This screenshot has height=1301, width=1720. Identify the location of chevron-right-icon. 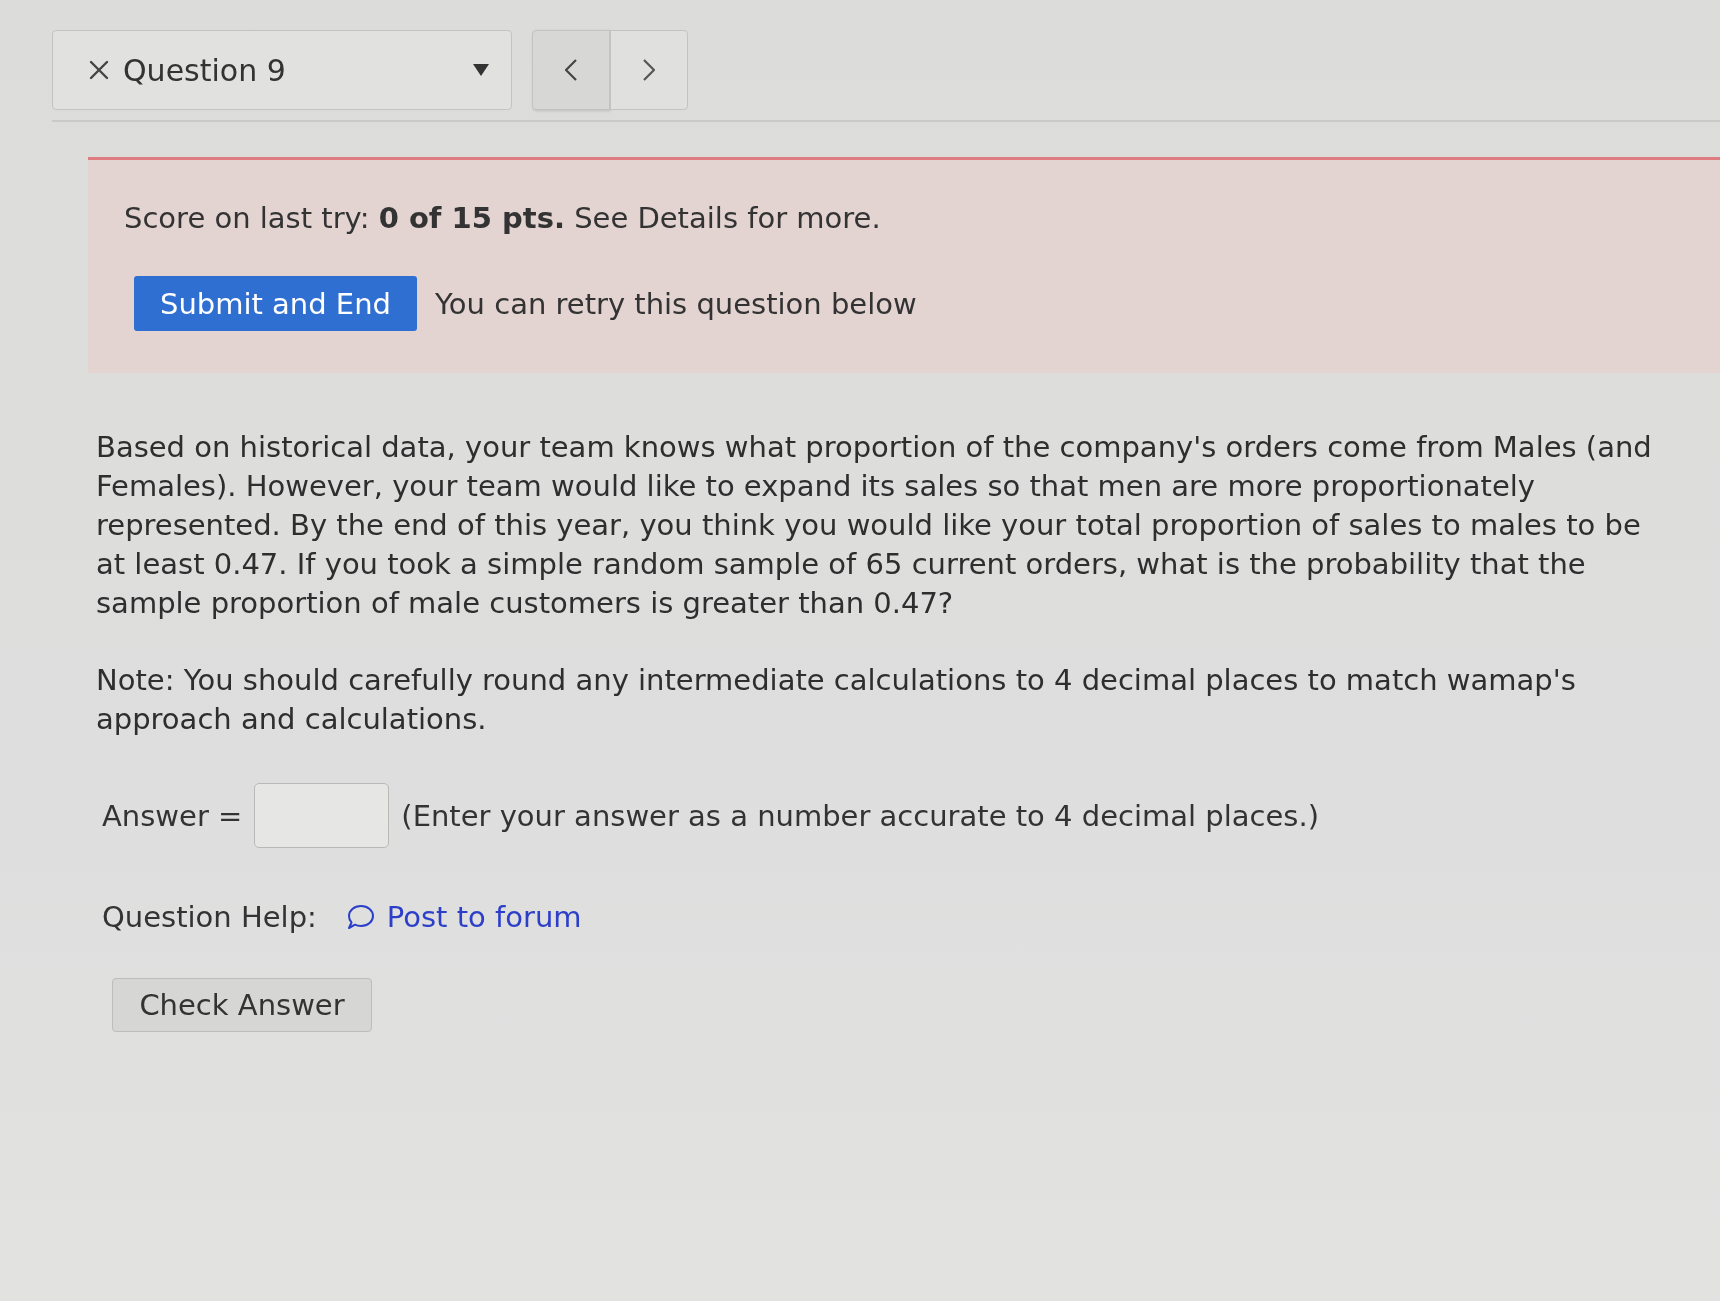
(649, 70).